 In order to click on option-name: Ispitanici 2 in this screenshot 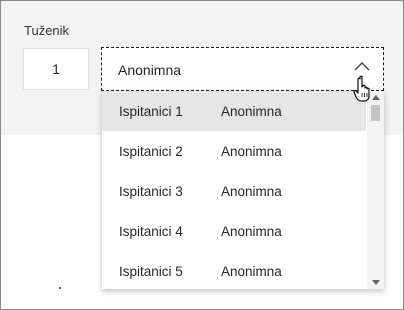, I will do `click(151, 151)`.